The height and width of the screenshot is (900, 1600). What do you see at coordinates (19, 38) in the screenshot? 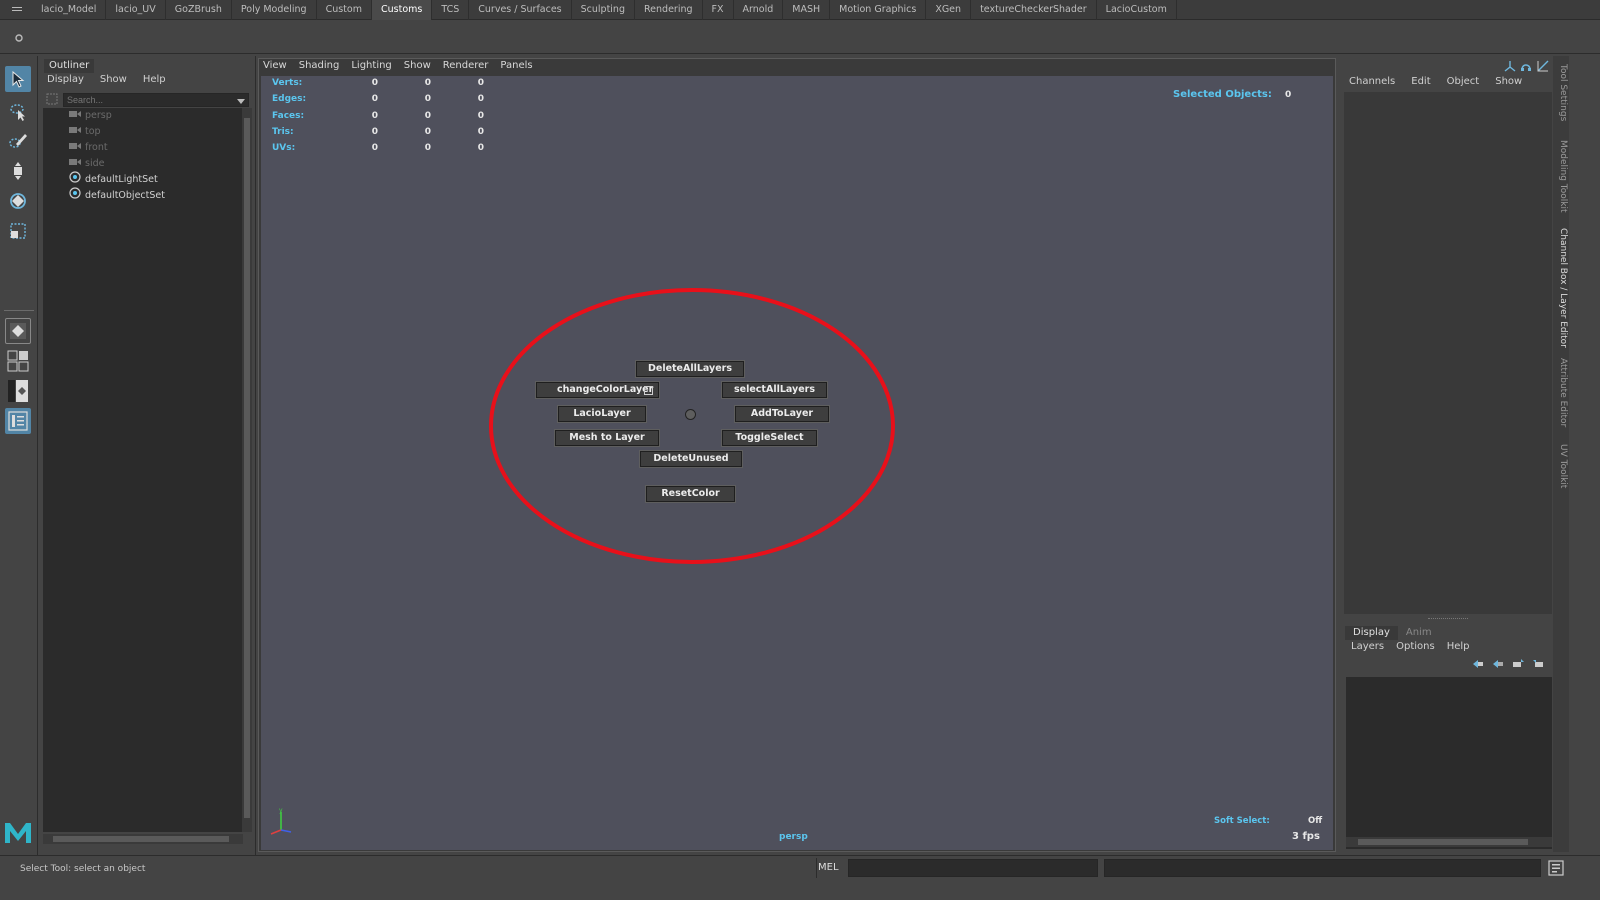
I see `shelf-settings-icon` at bounding box center [19, 38].